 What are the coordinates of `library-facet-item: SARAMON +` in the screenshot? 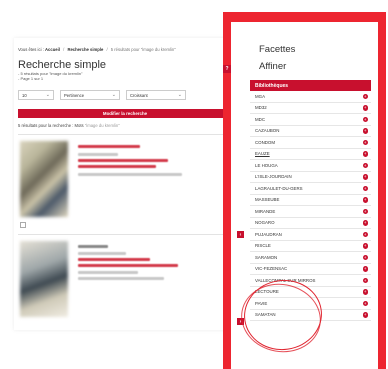 It's located at (310, 258).